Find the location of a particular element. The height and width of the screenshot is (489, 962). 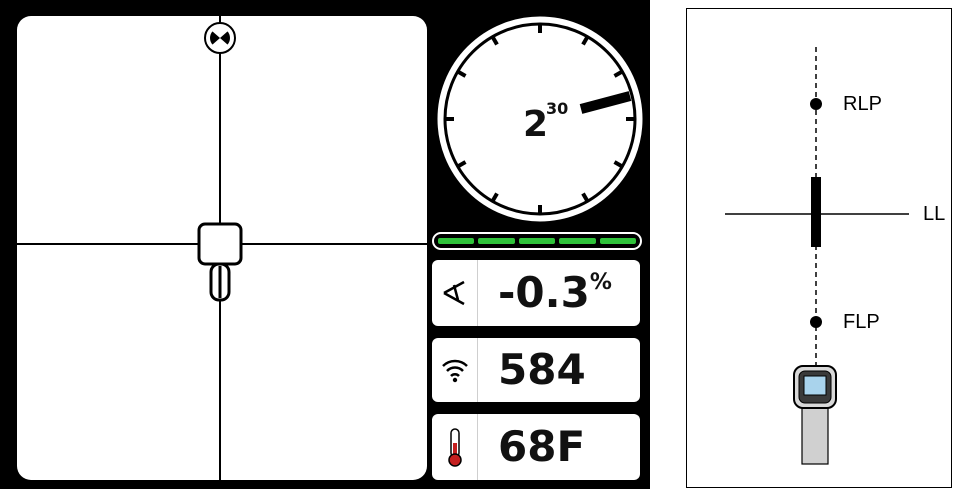

flp-point is located at coordinates (816, 322).